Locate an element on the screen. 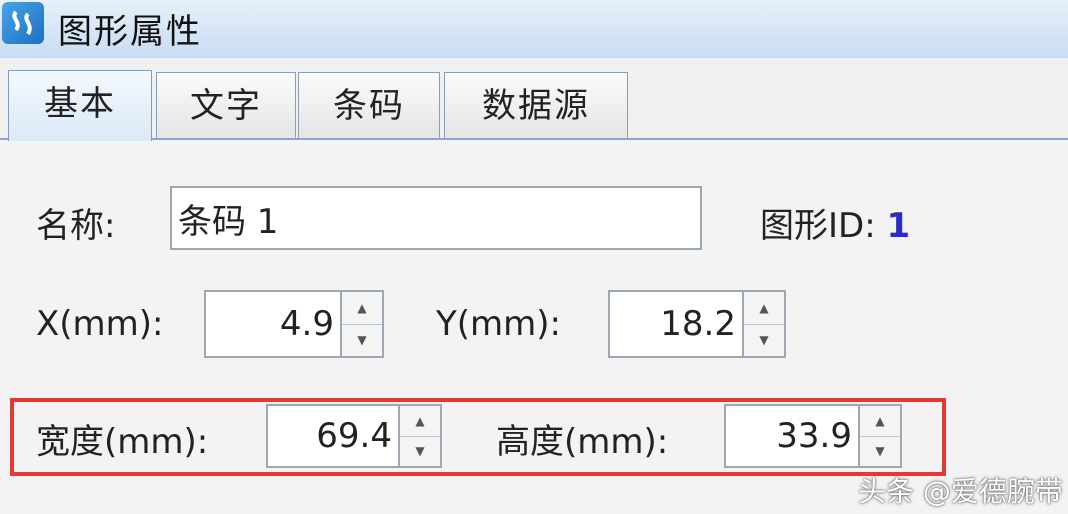 The width and height of the screenshot is (1068, 514). window-title: 图形属性 is located at coordinates (130, 32).